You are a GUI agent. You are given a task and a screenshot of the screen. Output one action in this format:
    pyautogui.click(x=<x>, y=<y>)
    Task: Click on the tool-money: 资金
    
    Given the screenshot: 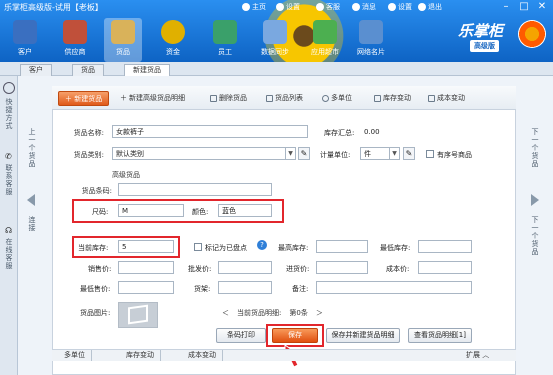 What is the action you would take?
    pyautogui.click(x=173, y=40)
    